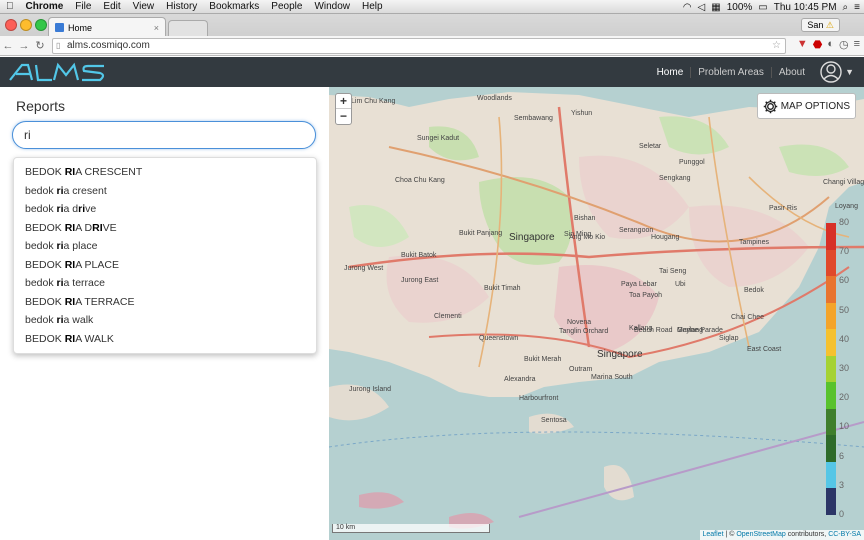 This screenshot has width=864, height=540. I want to click on map-place-label: Orchard, so click(596, 331).